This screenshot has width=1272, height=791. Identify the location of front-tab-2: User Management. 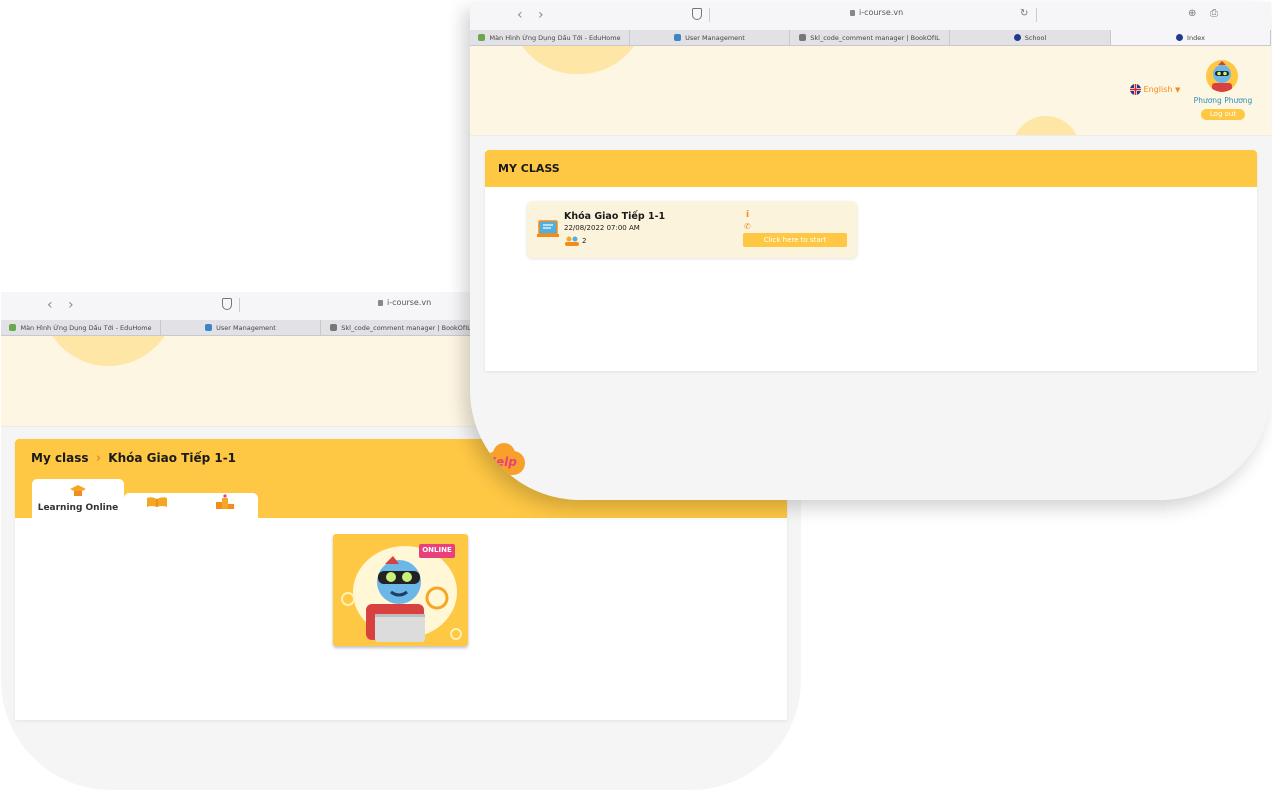
(710, 37).